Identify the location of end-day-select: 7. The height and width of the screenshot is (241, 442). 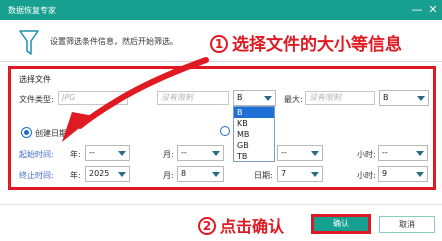
(300, 174).